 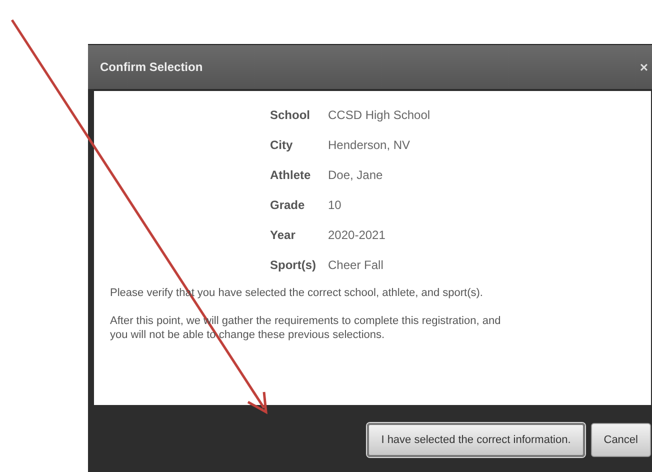 I want to click on detail-label: Sport(s), so click(x=293, y=265).